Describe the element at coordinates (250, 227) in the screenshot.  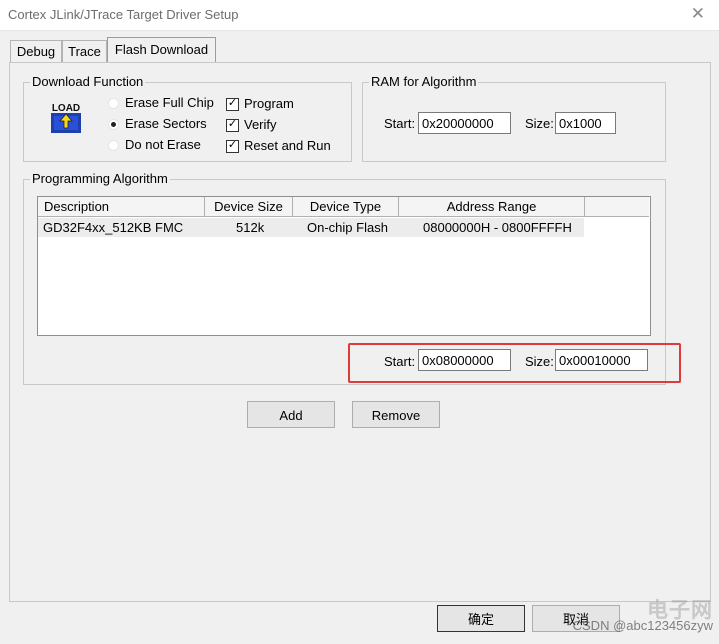
I see `cell-device-size: 512k` at that location.